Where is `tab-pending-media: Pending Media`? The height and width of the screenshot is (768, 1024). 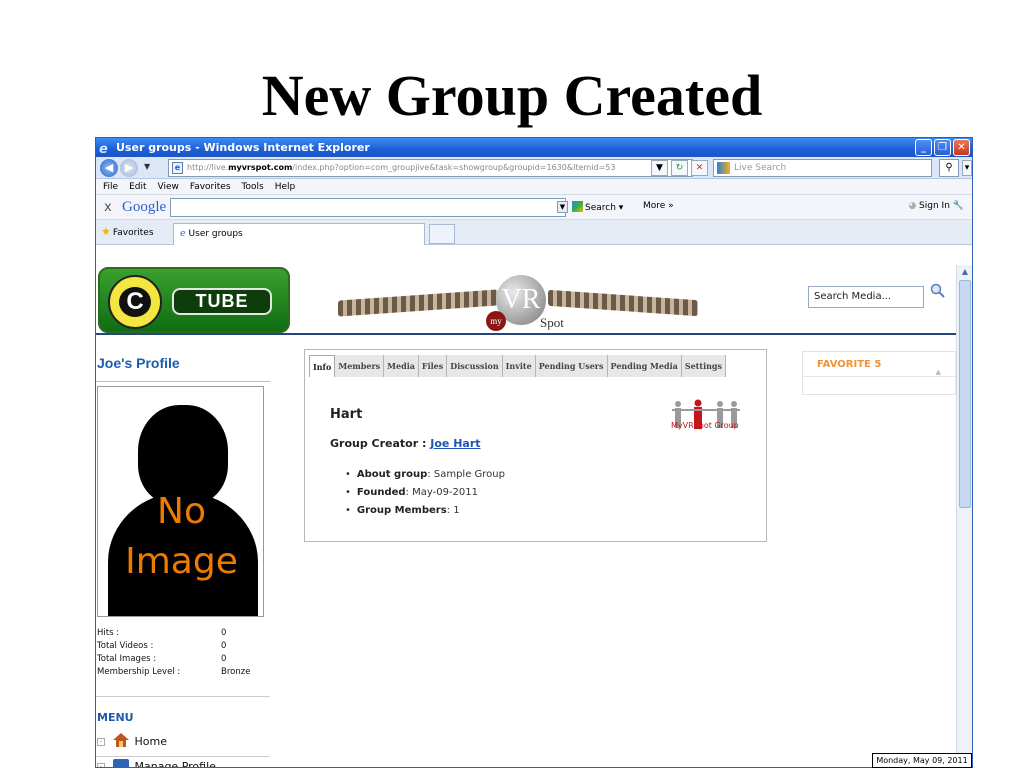
tab-pending-media: Pending Media is located at coordinates (644, 366).